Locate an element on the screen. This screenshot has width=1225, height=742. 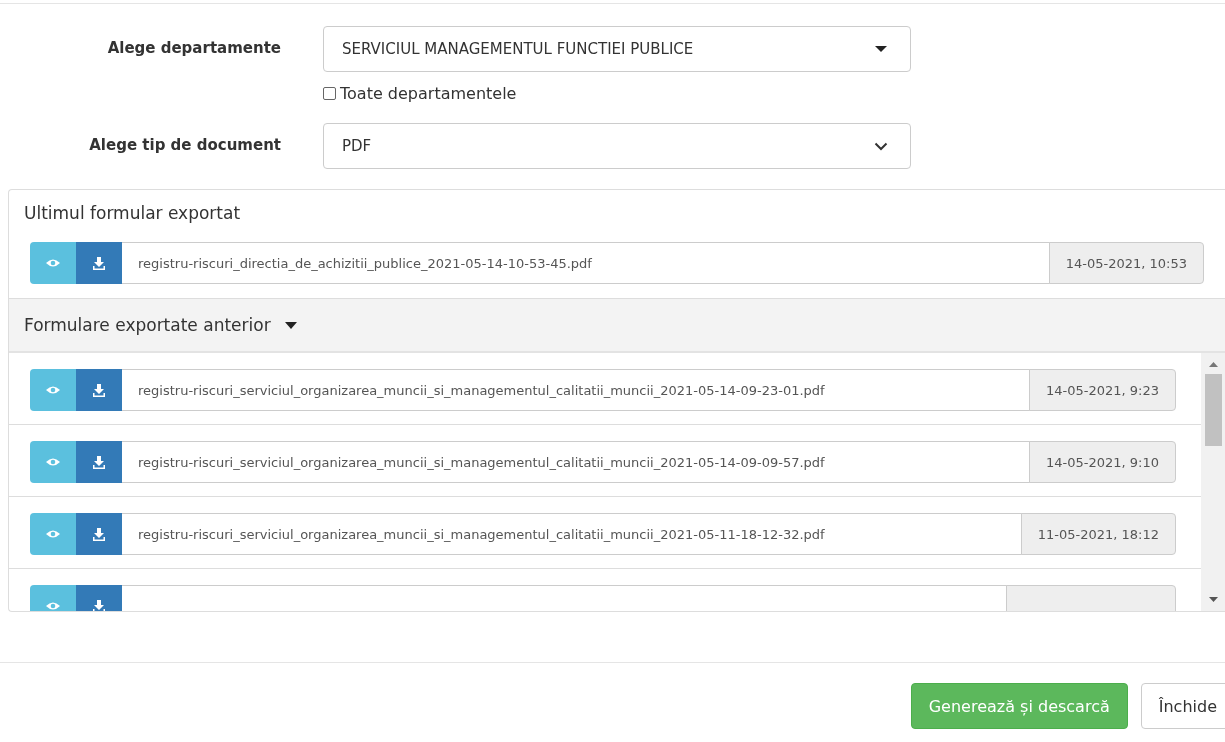
dropdown-field: PDF is located at coordinates (617, 146).